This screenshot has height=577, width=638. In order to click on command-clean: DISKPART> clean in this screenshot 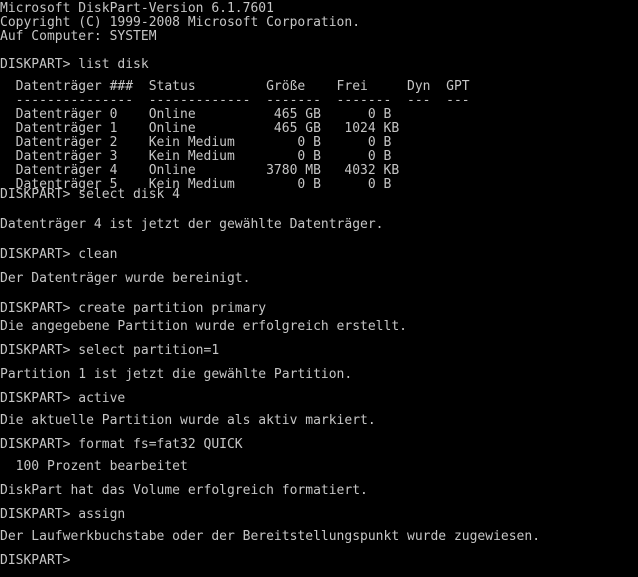, I will do `click(59, 254)`.